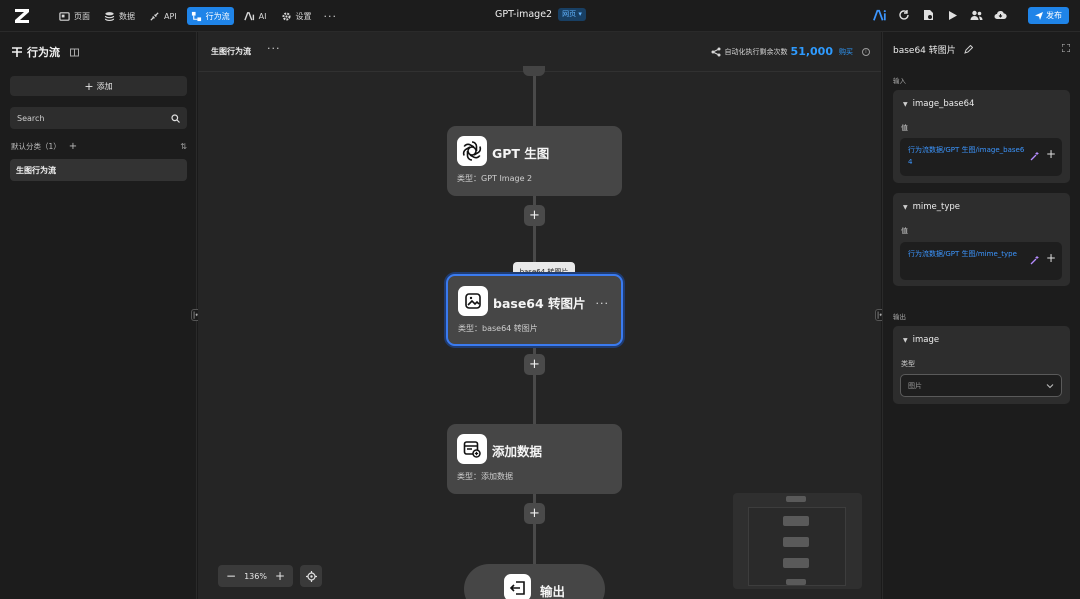 The image size is (1080, 599). I want to click on canvas-title: 生图行为流, so click(231, 51).